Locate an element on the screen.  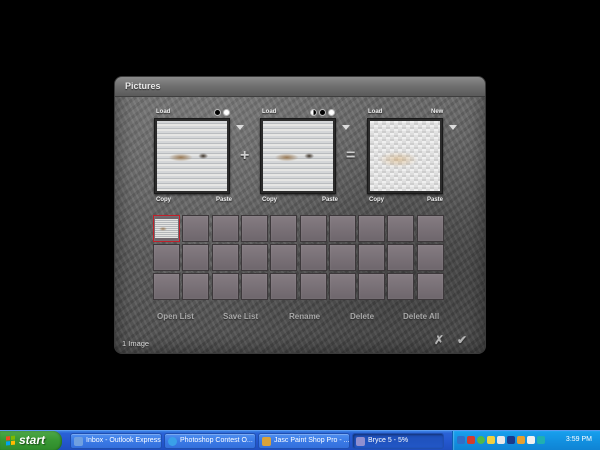
slot2-picture is located at coordinates (298, 156).